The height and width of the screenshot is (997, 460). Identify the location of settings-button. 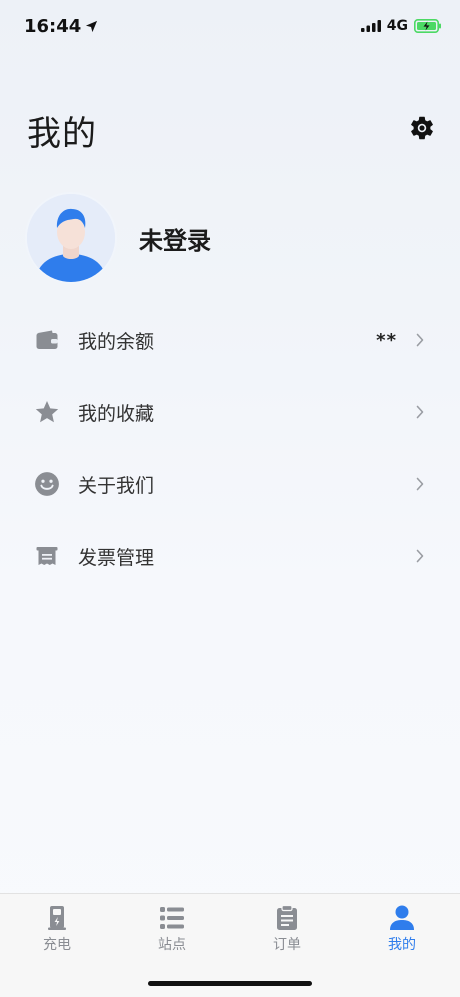
(422, 128).